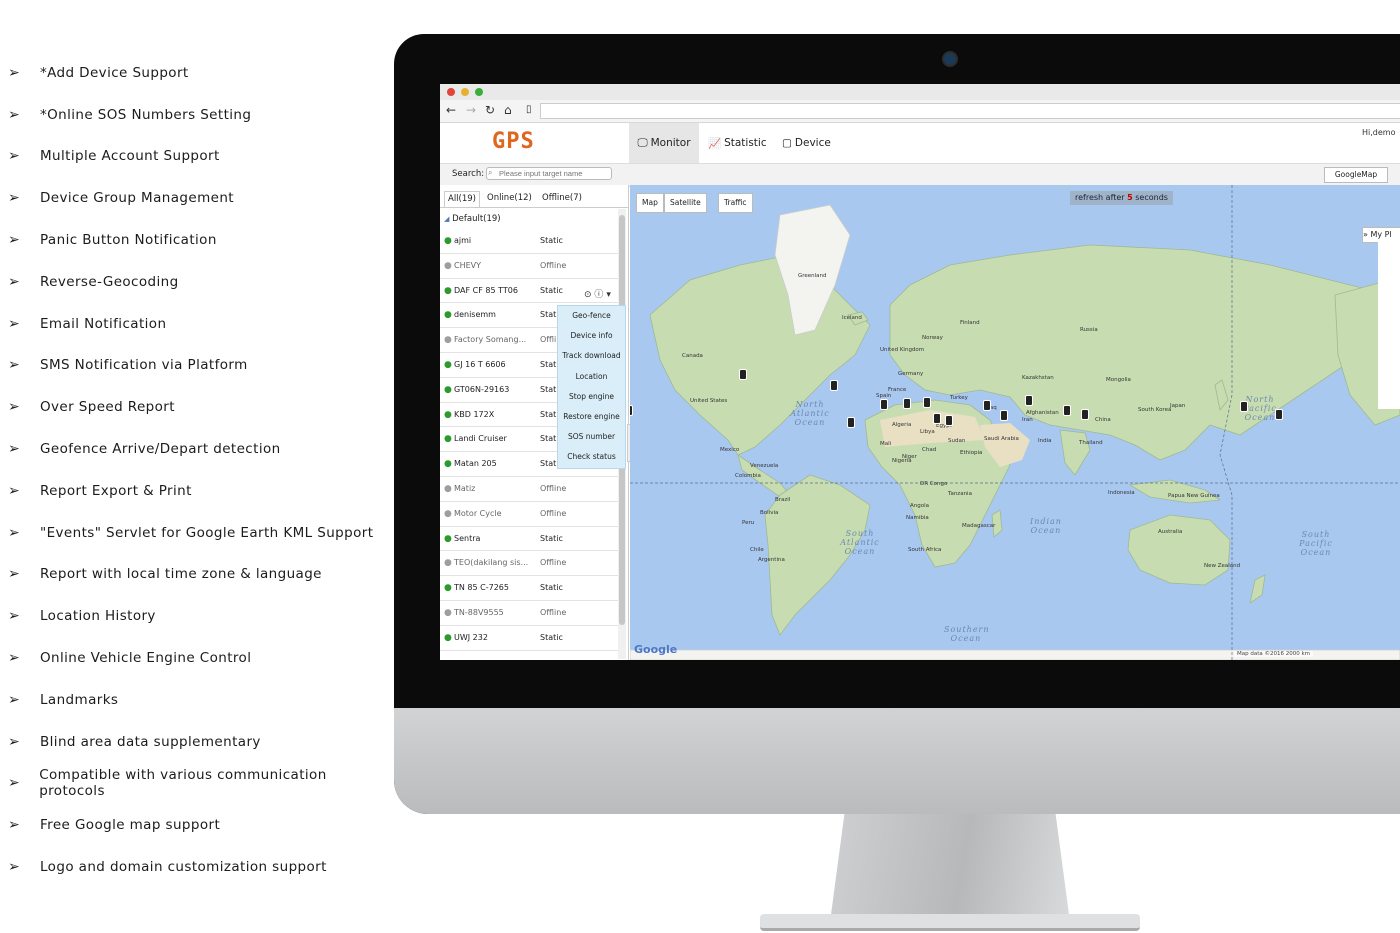  I want to click on context-menu-item: Track download, so click(591, 356).